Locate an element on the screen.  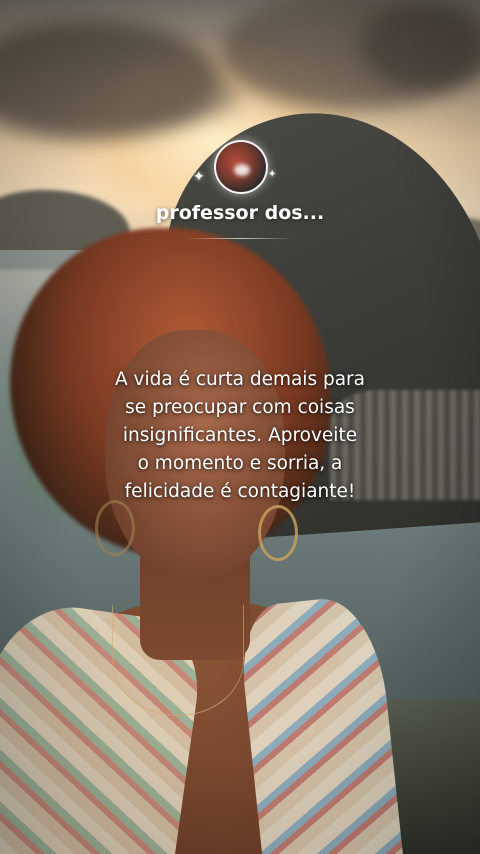
necklace is located at coordinates (178, 660).